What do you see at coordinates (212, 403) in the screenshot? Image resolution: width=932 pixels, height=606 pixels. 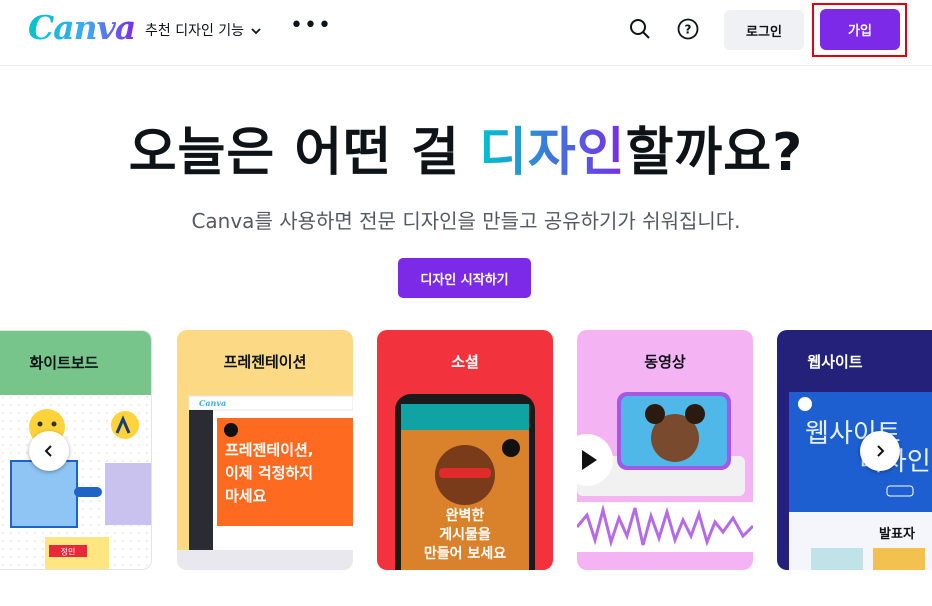 I see `mini-canva-logo: Canva` at bounding box center [212, 403].